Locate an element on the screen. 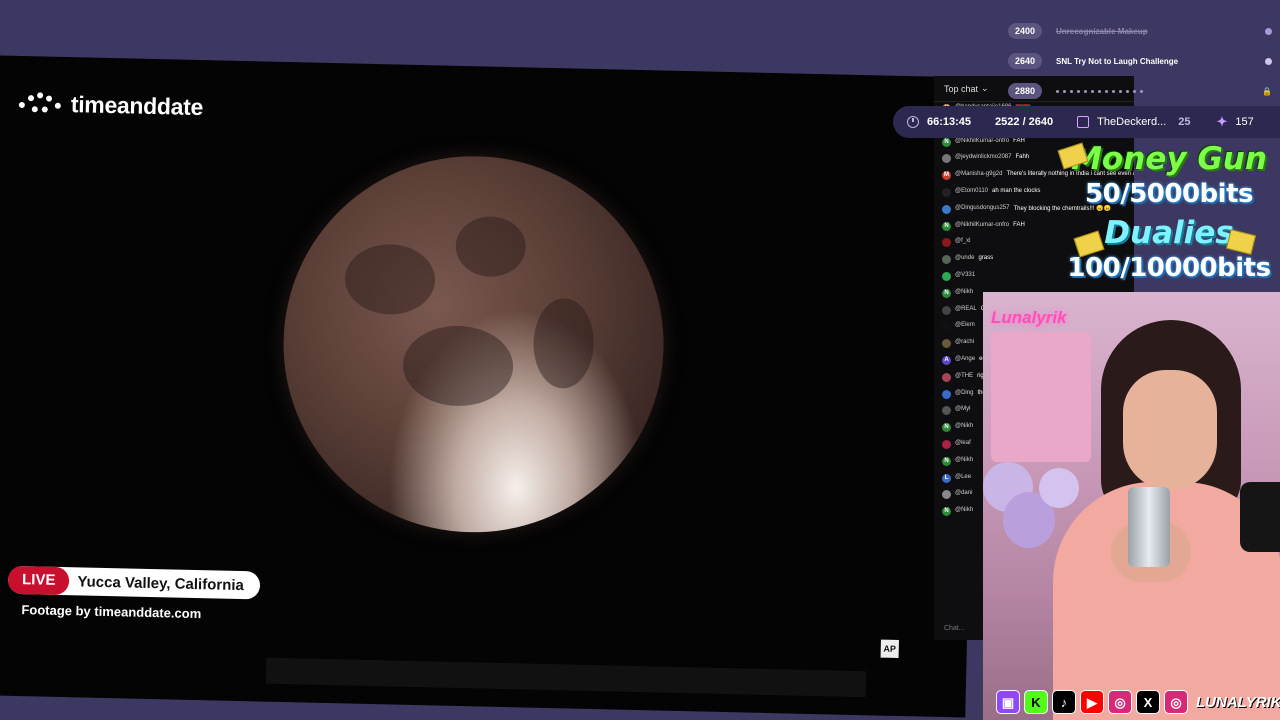 This screenshot has height=720, width=1280. chat-username: @Etom0110 is located at coordinates (971, 191).